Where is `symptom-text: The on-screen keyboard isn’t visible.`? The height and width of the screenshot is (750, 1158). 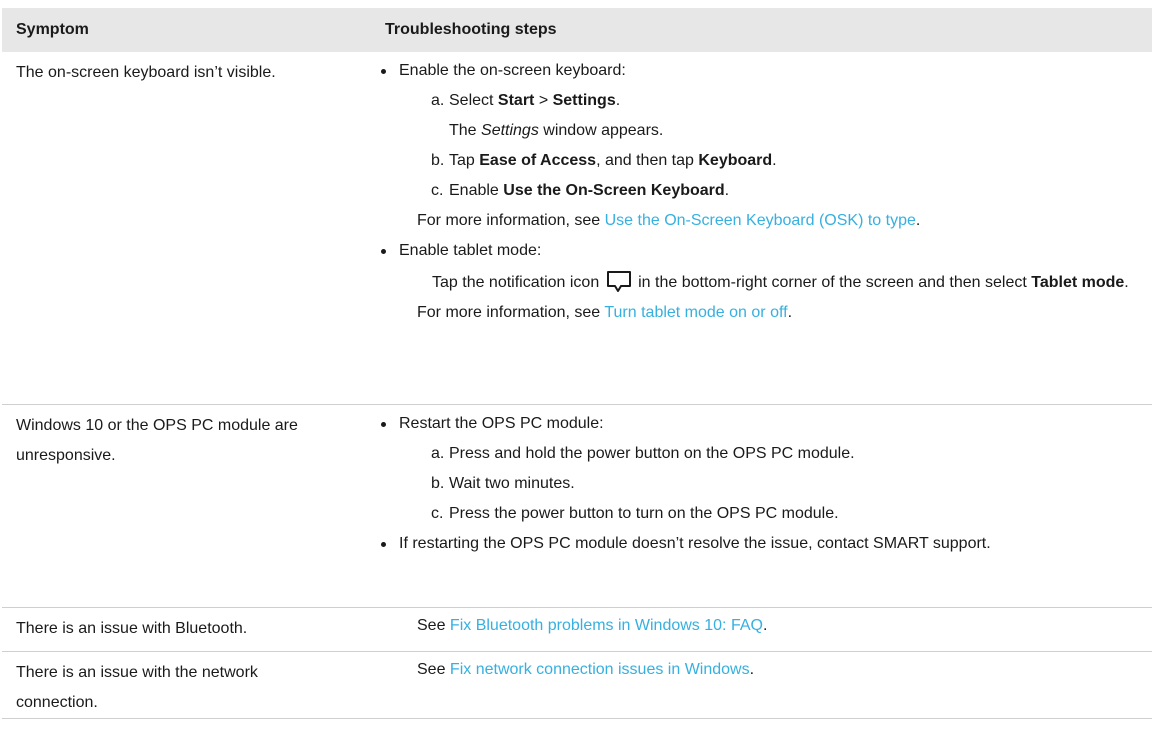
symptom-text: The on-screen keyboard isn’t visible. is located at coordinates (146, 72).